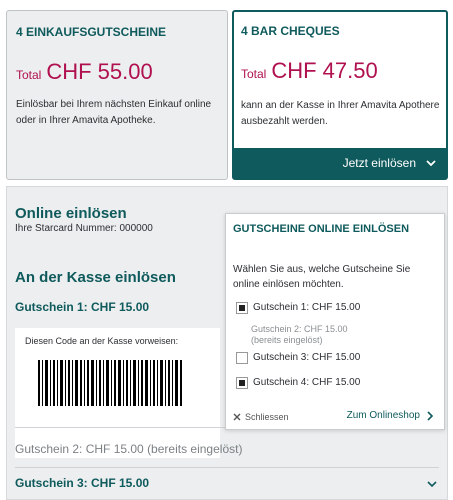 This screenshot has height=500, width=453. I want to click on dialog-title: GUTSCHEINE ONLINE EINLÖSEN, so click(321, 229).